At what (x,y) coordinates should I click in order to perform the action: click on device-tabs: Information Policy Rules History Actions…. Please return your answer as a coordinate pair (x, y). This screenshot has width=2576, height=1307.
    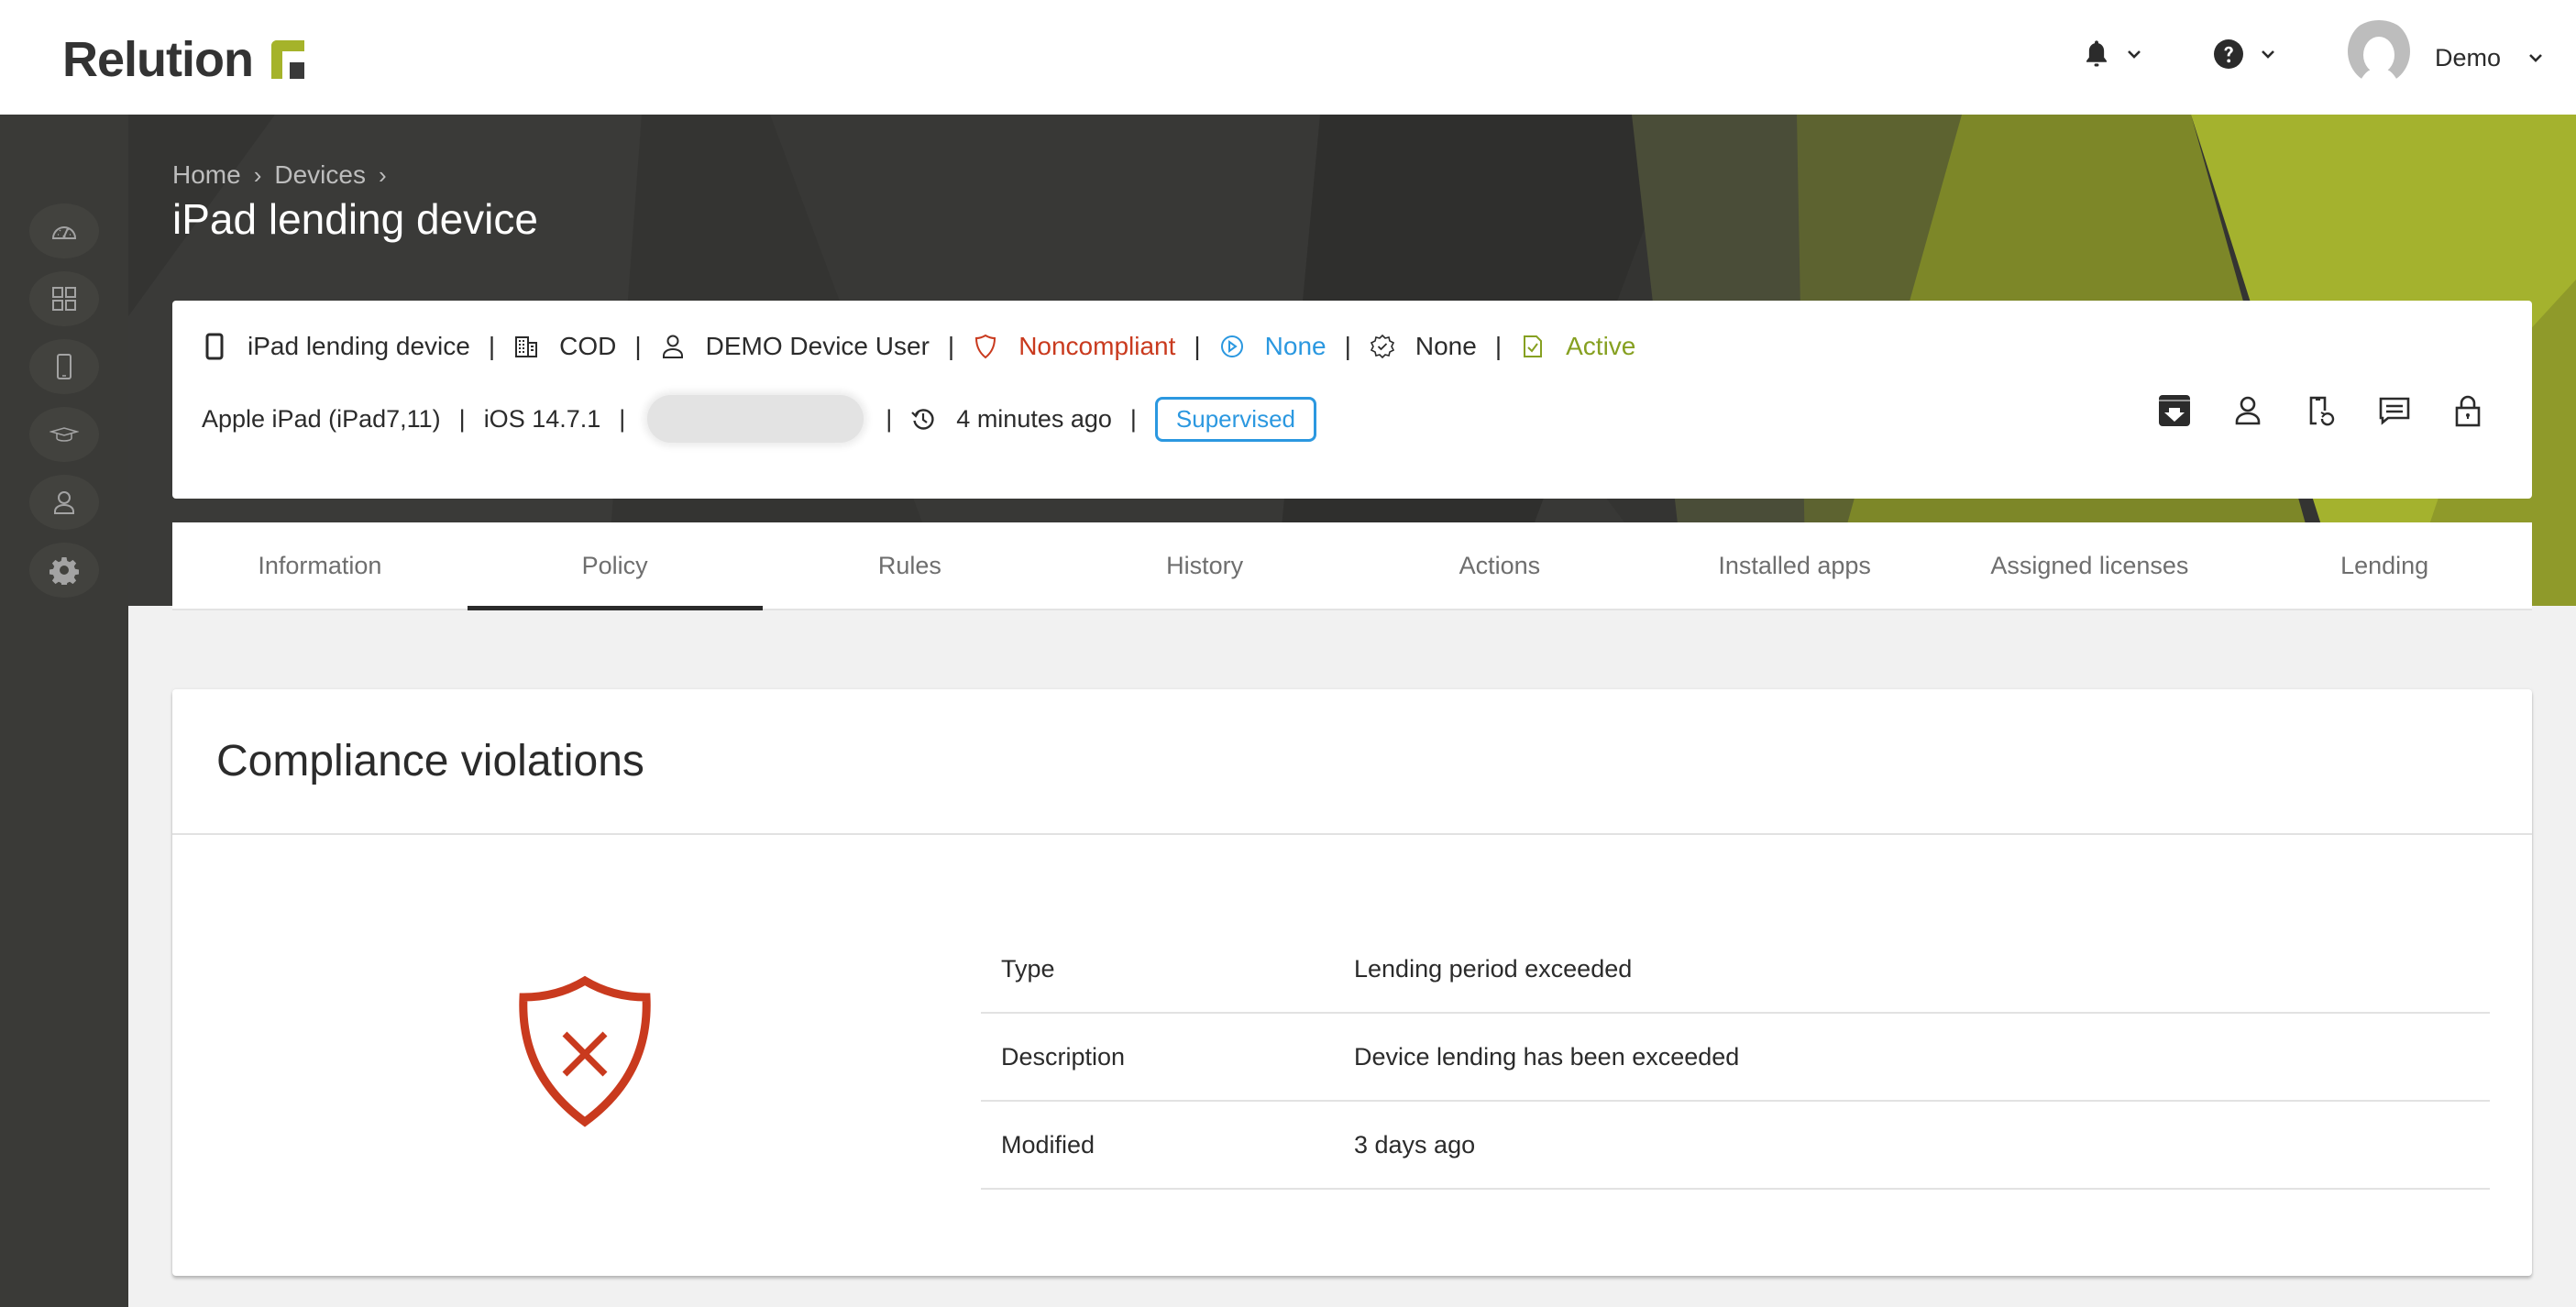
    Looking at the image, I should click on (1352, 566).